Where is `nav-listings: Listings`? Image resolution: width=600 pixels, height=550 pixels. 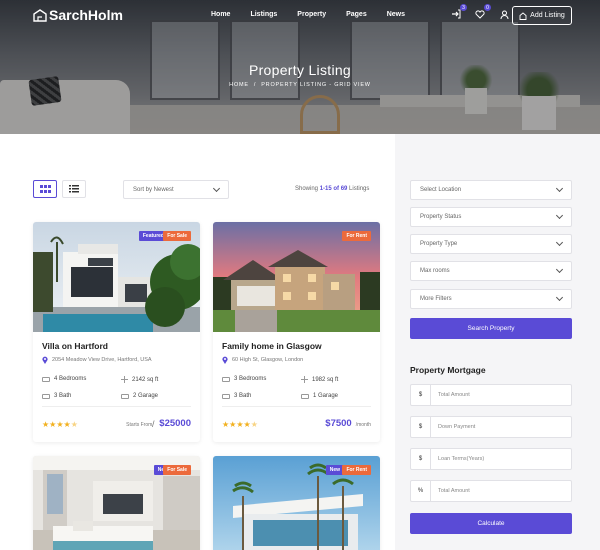
nav-listings: Listings is located at coordinates (263, 14).